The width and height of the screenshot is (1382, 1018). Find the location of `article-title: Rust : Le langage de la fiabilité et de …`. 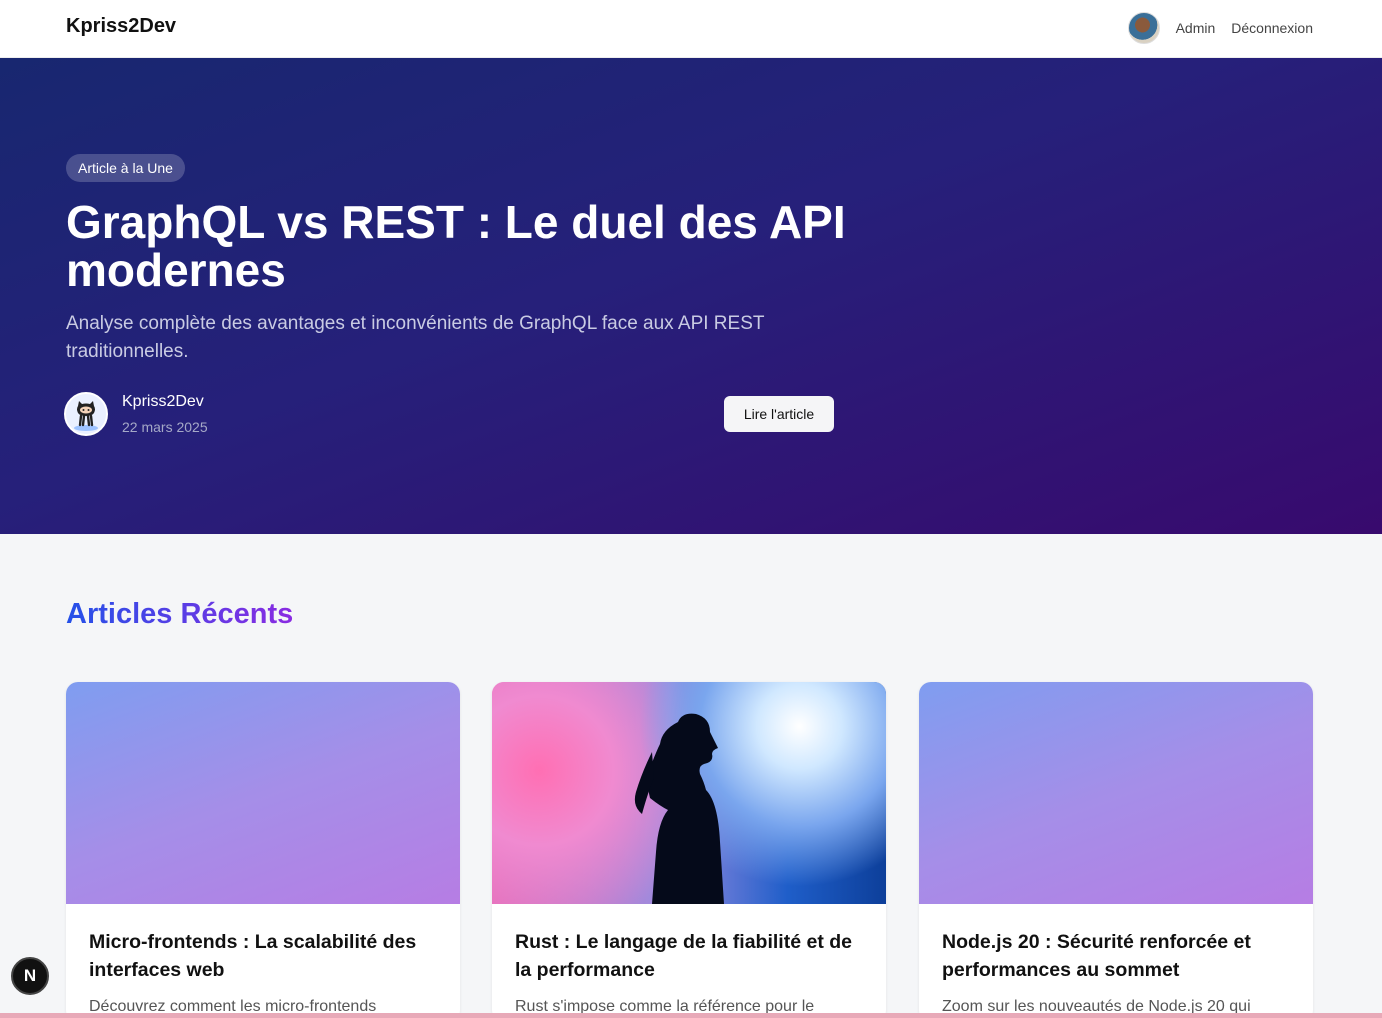

article-title: Rust : Le langage de la fiabilité et de … is located at coordinates (690, 956).